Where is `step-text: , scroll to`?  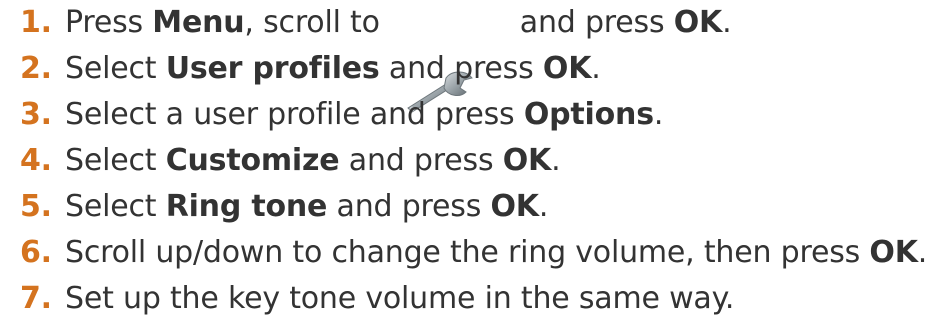 step-text: , scroll to is located at coordinates (312, 22).